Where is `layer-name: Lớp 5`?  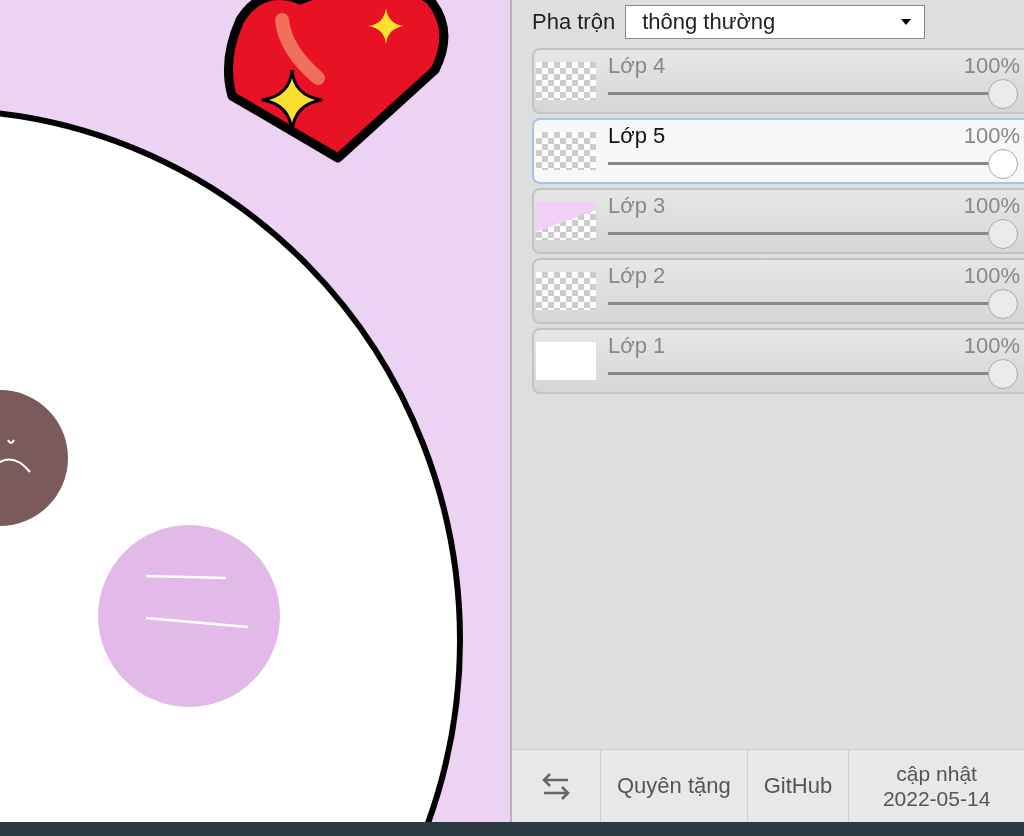 layer-name: Lớp 5 is located at coordinates (637, 136).